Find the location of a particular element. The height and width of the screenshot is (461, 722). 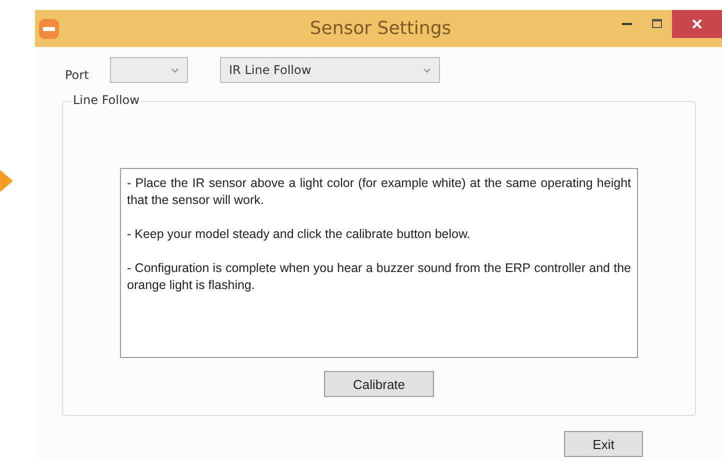

instruction-text: - Place the IR sensor above a light color (for example white) at the same operating height that the sensor will work. is located at coordinates (379, 192).